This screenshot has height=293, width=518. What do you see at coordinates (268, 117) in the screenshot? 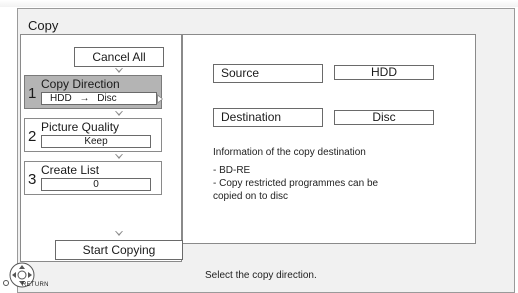
I see `destination-label: Destination` at bounding box center [268, 117].